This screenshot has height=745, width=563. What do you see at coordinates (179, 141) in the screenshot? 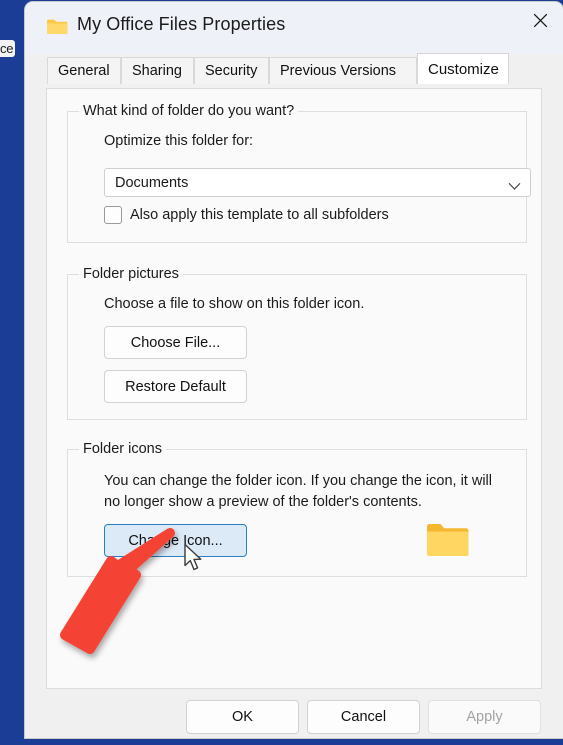
I see `optimize-folder-label: Optimize this folder for:` at bounding box center [179, 141].